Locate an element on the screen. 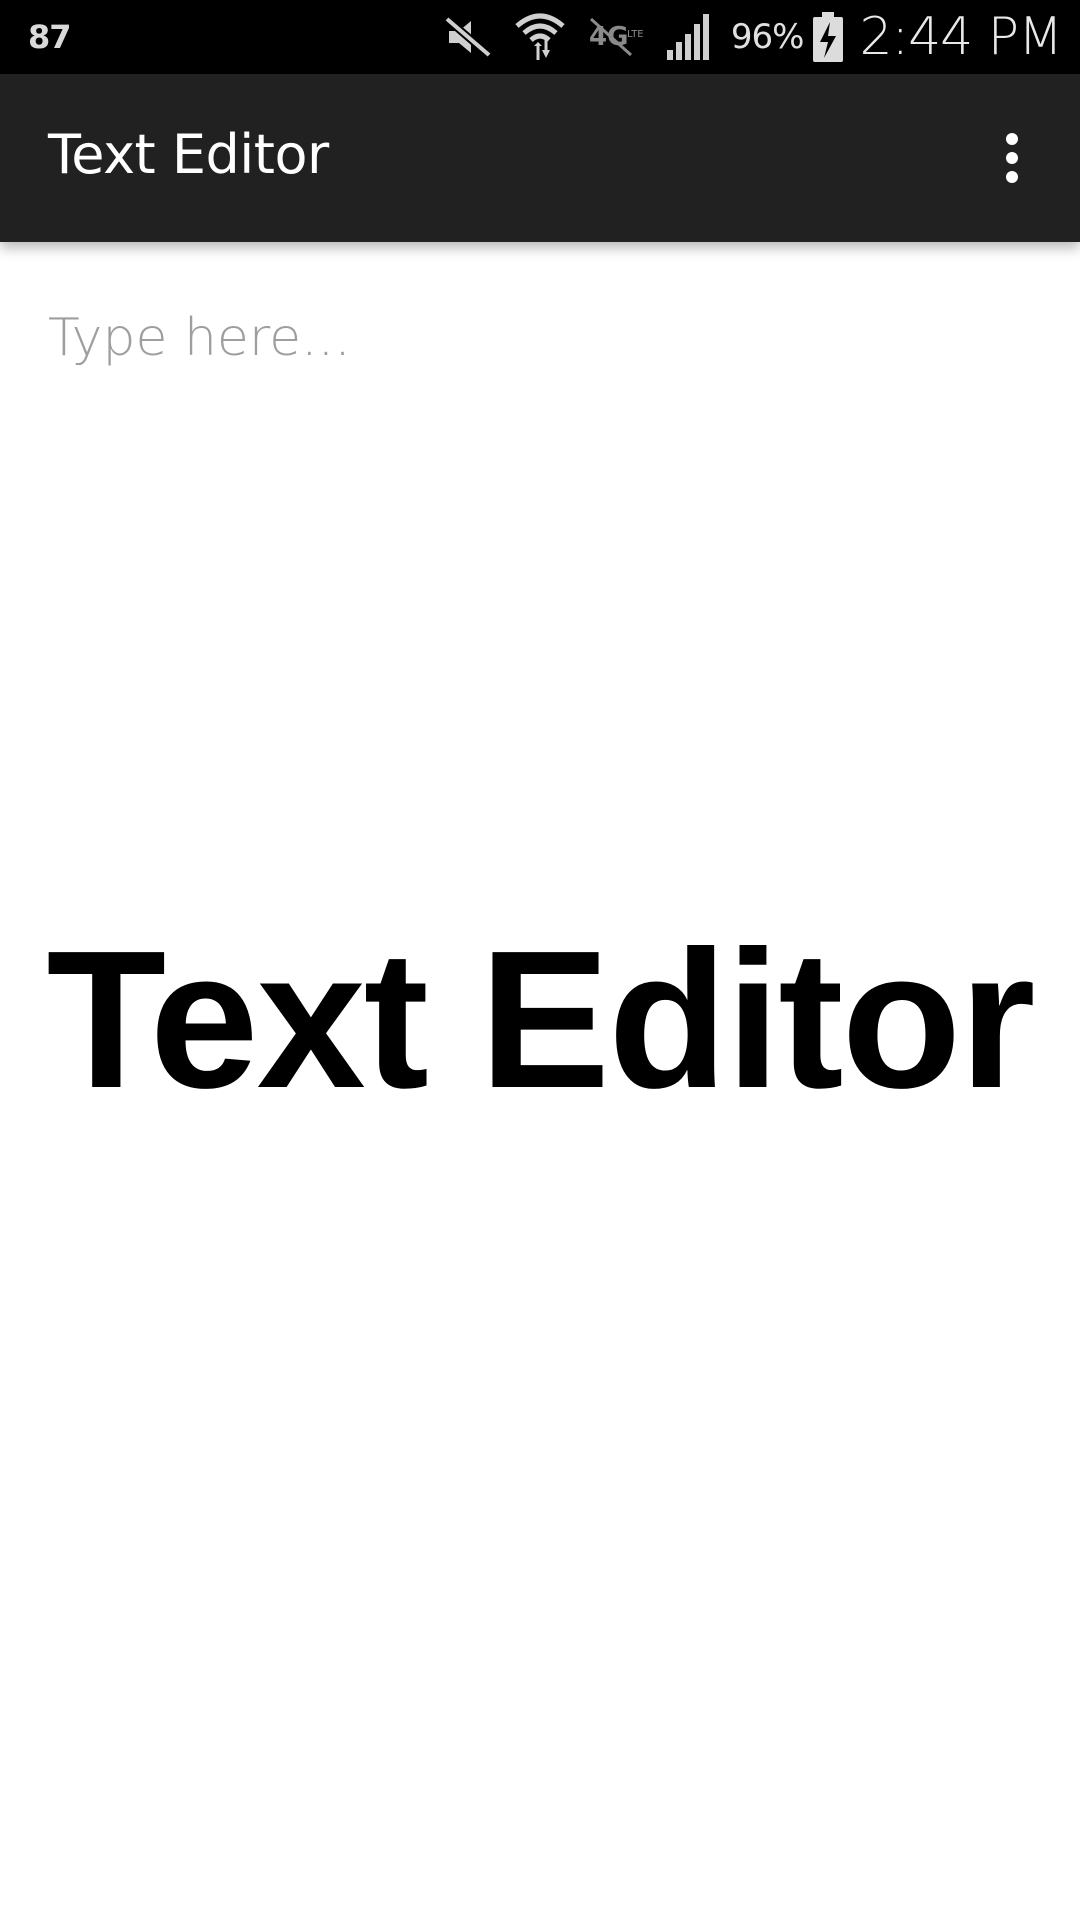  battery-percent: 96% is located at coordinates (767, 37).